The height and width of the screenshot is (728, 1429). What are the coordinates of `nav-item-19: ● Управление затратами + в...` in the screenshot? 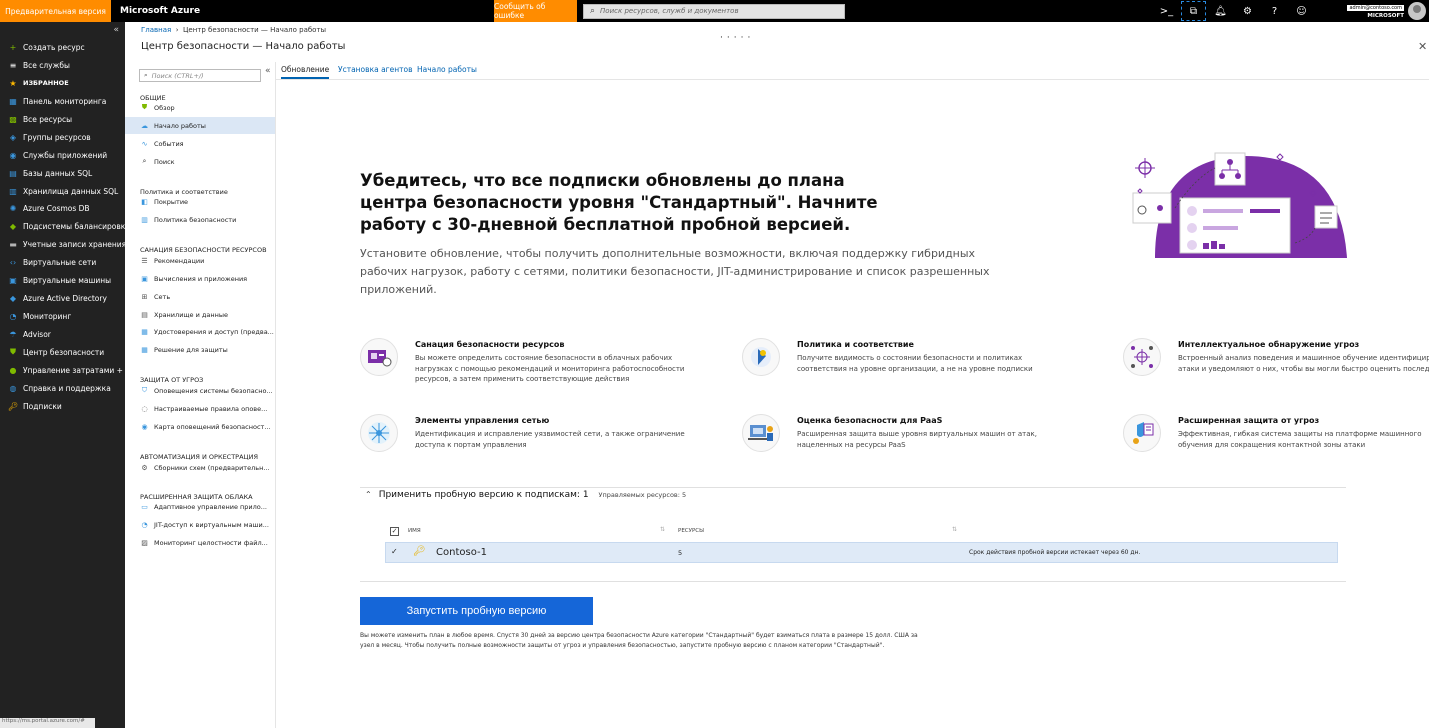 It's located at (63, 370).